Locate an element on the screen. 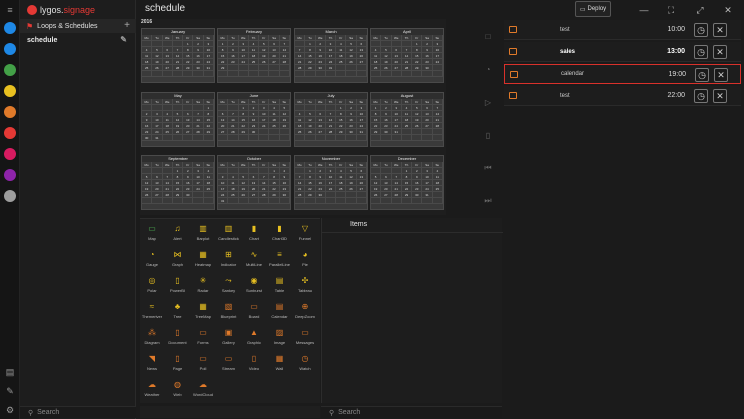  schedule-row: calendar 19:00 ◷ ✕ is located at coordinates (622, 74).